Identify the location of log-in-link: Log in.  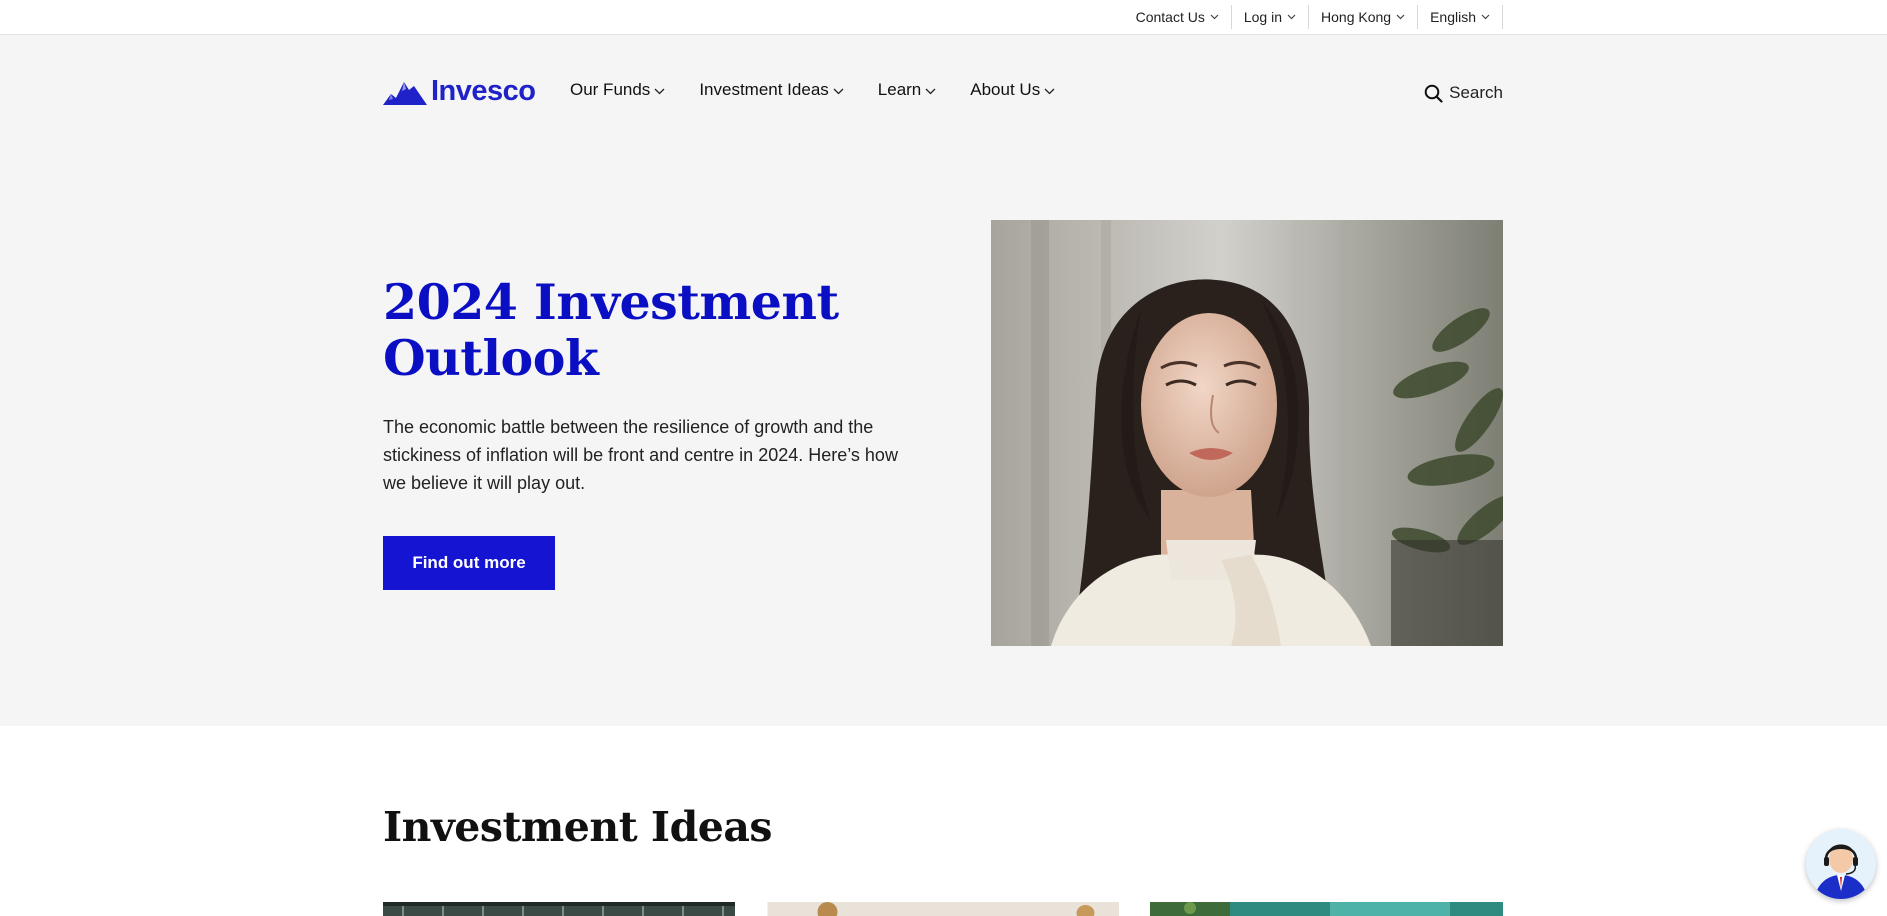
(1271, 17).